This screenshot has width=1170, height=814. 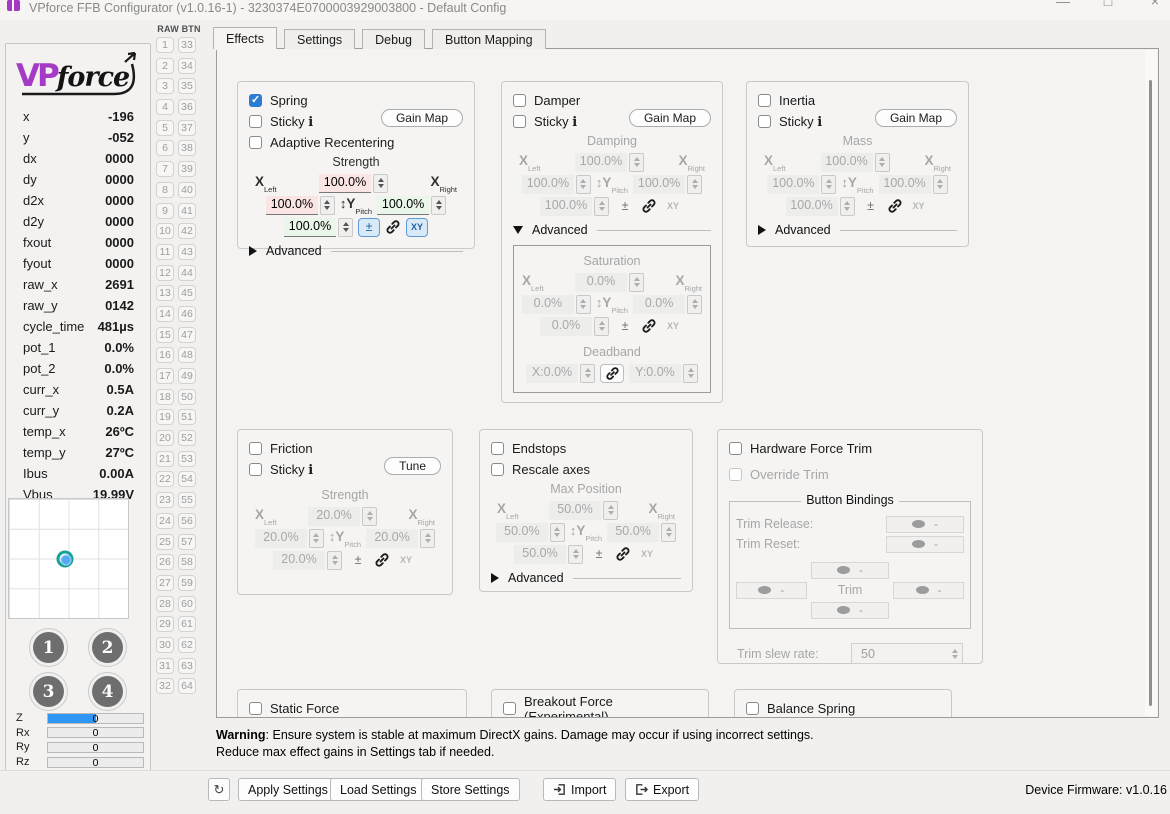 What do you see at coordinates (642, 532) in the screenshot?
I see `endstops-right-spinner: 50.0%` at bounding box center [642, 532].